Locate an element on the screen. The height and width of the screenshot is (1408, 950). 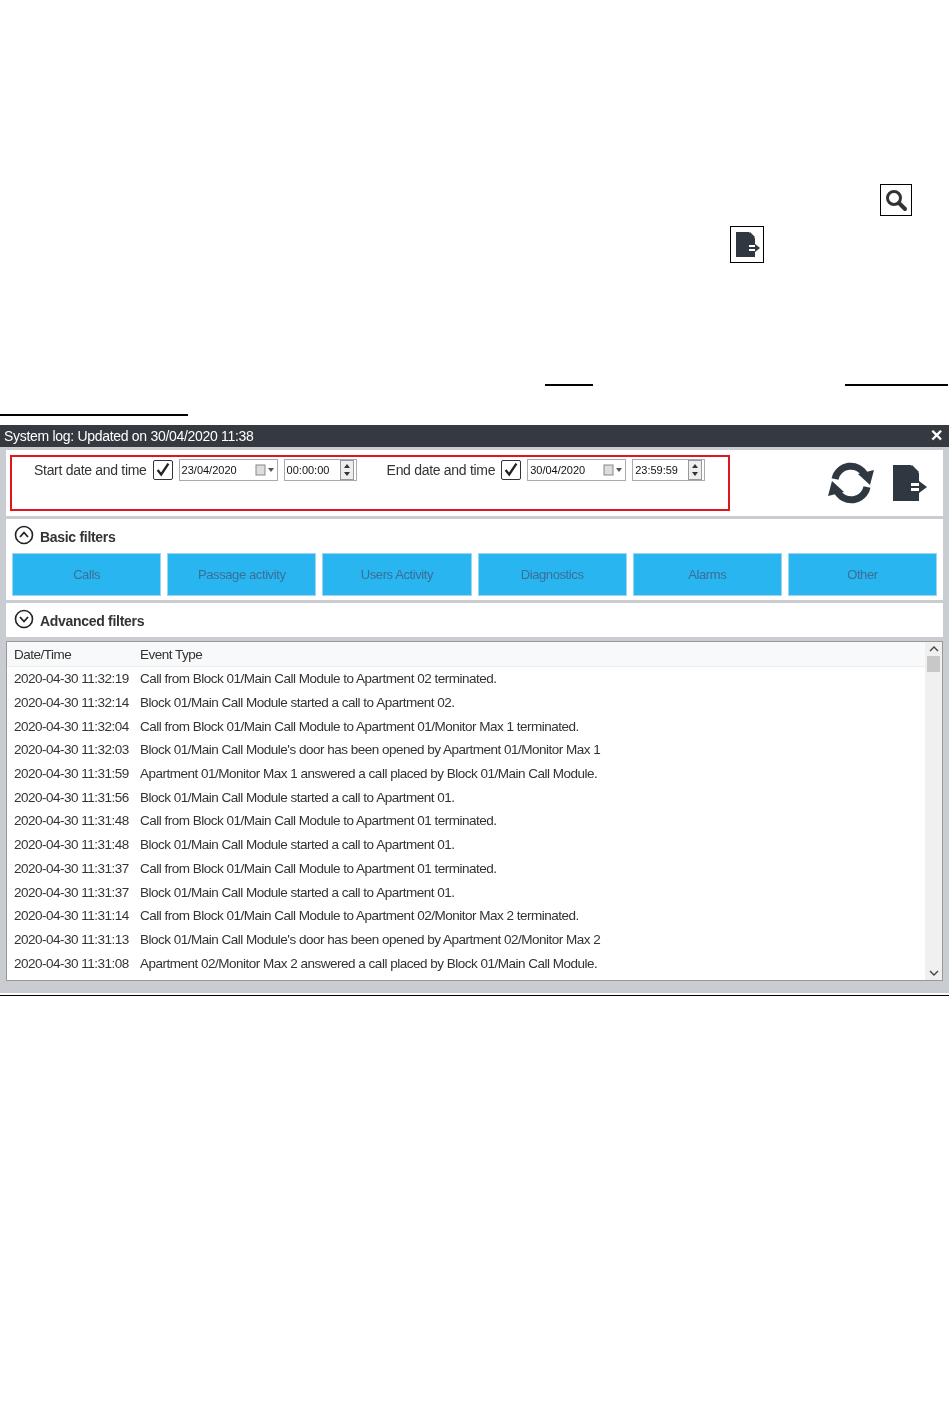
table-cell-text: 2020-04-30 11:32:03 is located at coordinates (71, 750).